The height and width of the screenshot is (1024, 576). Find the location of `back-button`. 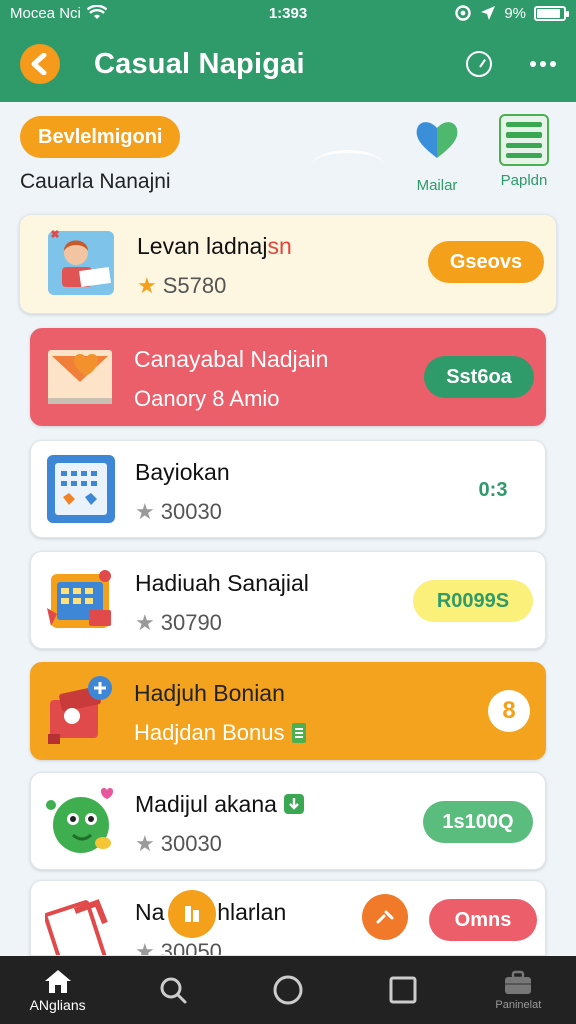

back-button is located at coordinates (40, 64).